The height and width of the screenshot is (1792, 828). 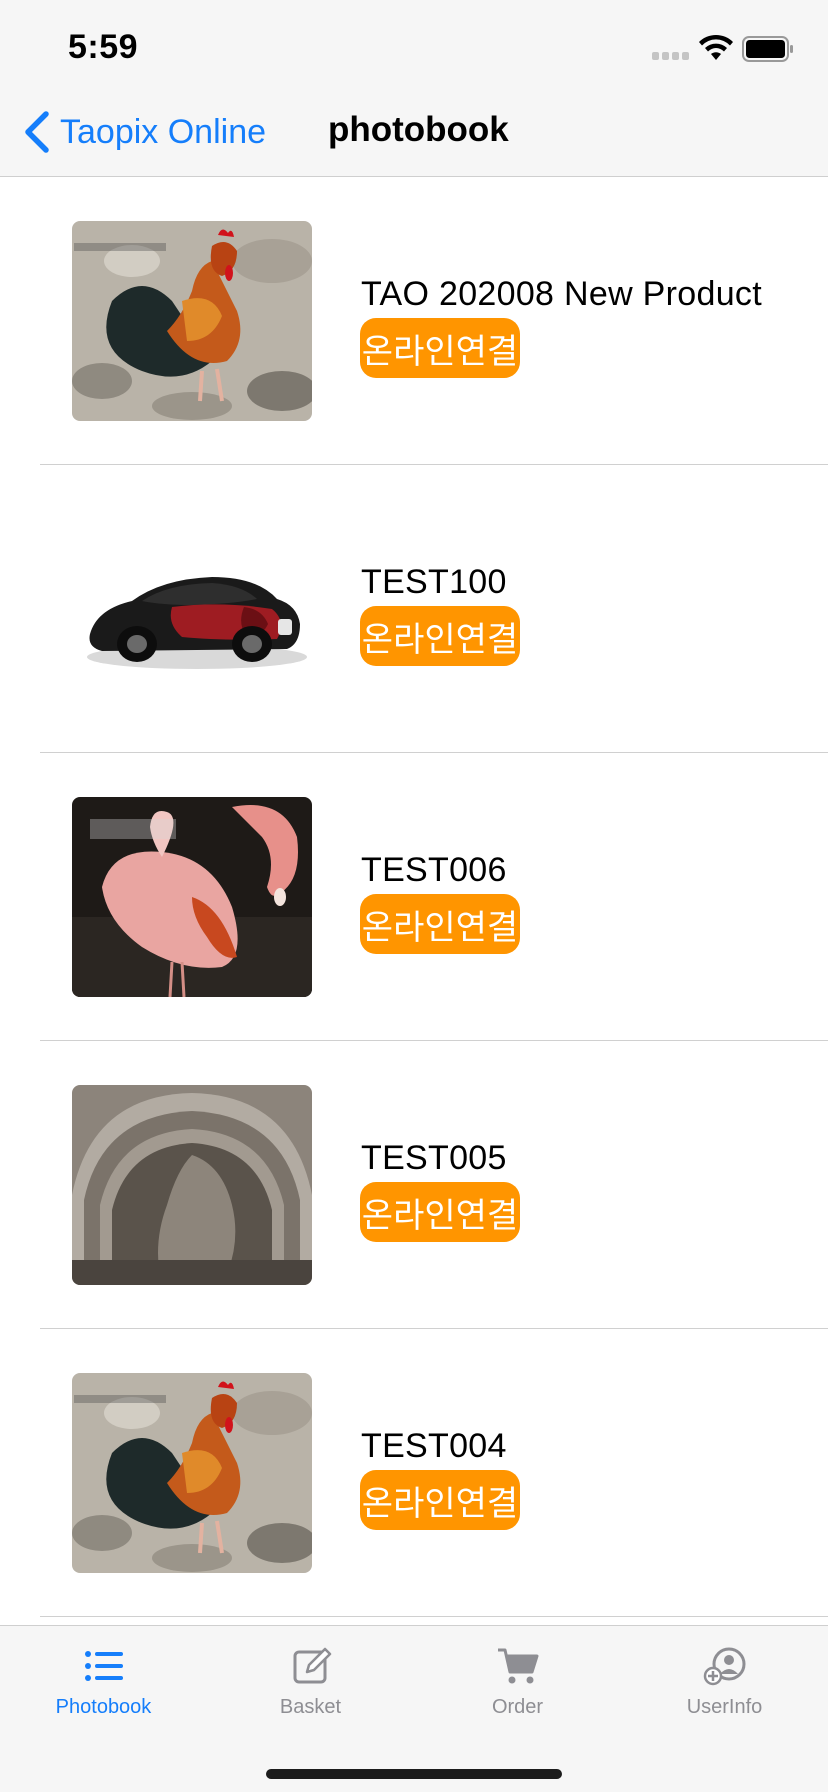 I want to click on product-title: TEST100, so click(x=434, y=582).